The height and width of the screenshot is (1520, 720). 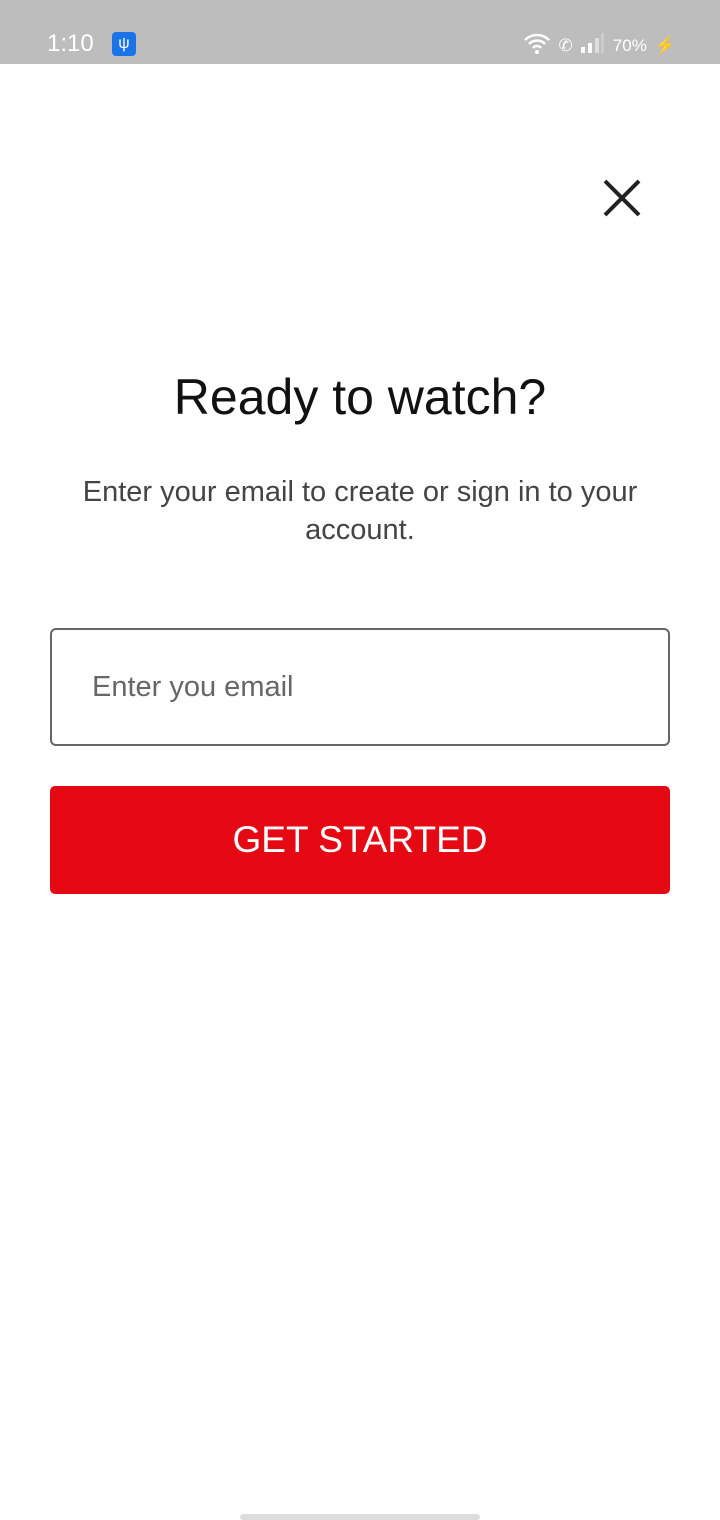 I want to click on clock: 1:10, so click(x=70, y=43).